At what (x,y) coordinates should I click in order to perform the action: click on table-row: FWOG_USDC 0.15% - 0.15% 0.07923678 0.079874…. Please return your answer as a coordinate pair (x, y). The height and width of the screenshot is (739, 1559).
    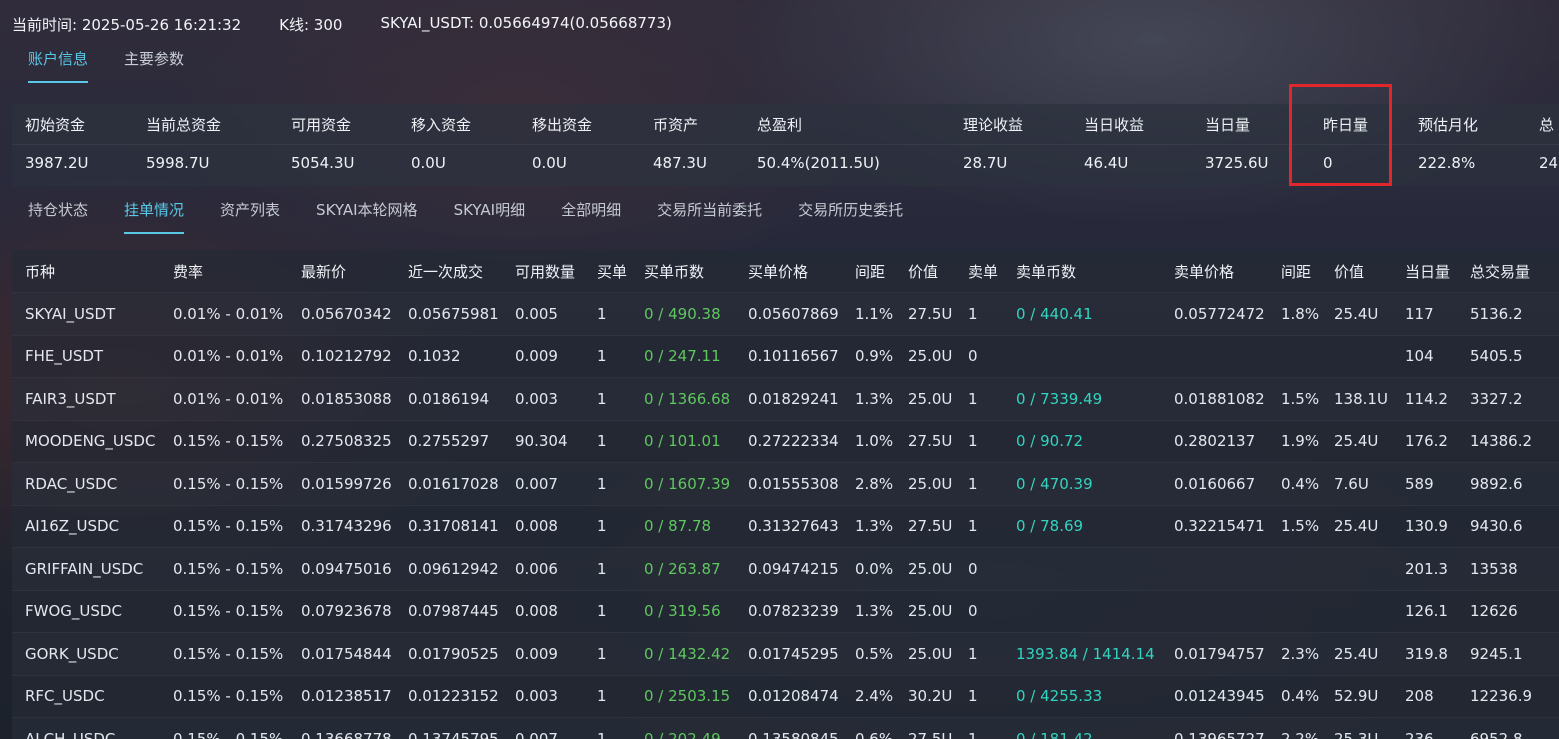
    Looking at the image, I should click on (785, 611).